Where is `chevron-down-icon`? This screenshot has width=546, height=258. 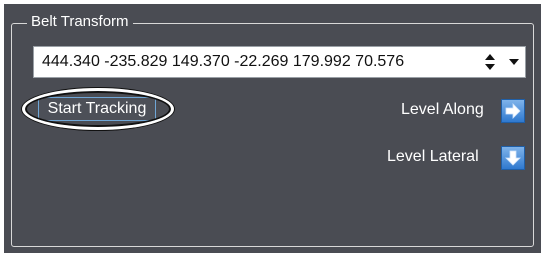
chevron-down-icon is located at coordinates (513, 62).